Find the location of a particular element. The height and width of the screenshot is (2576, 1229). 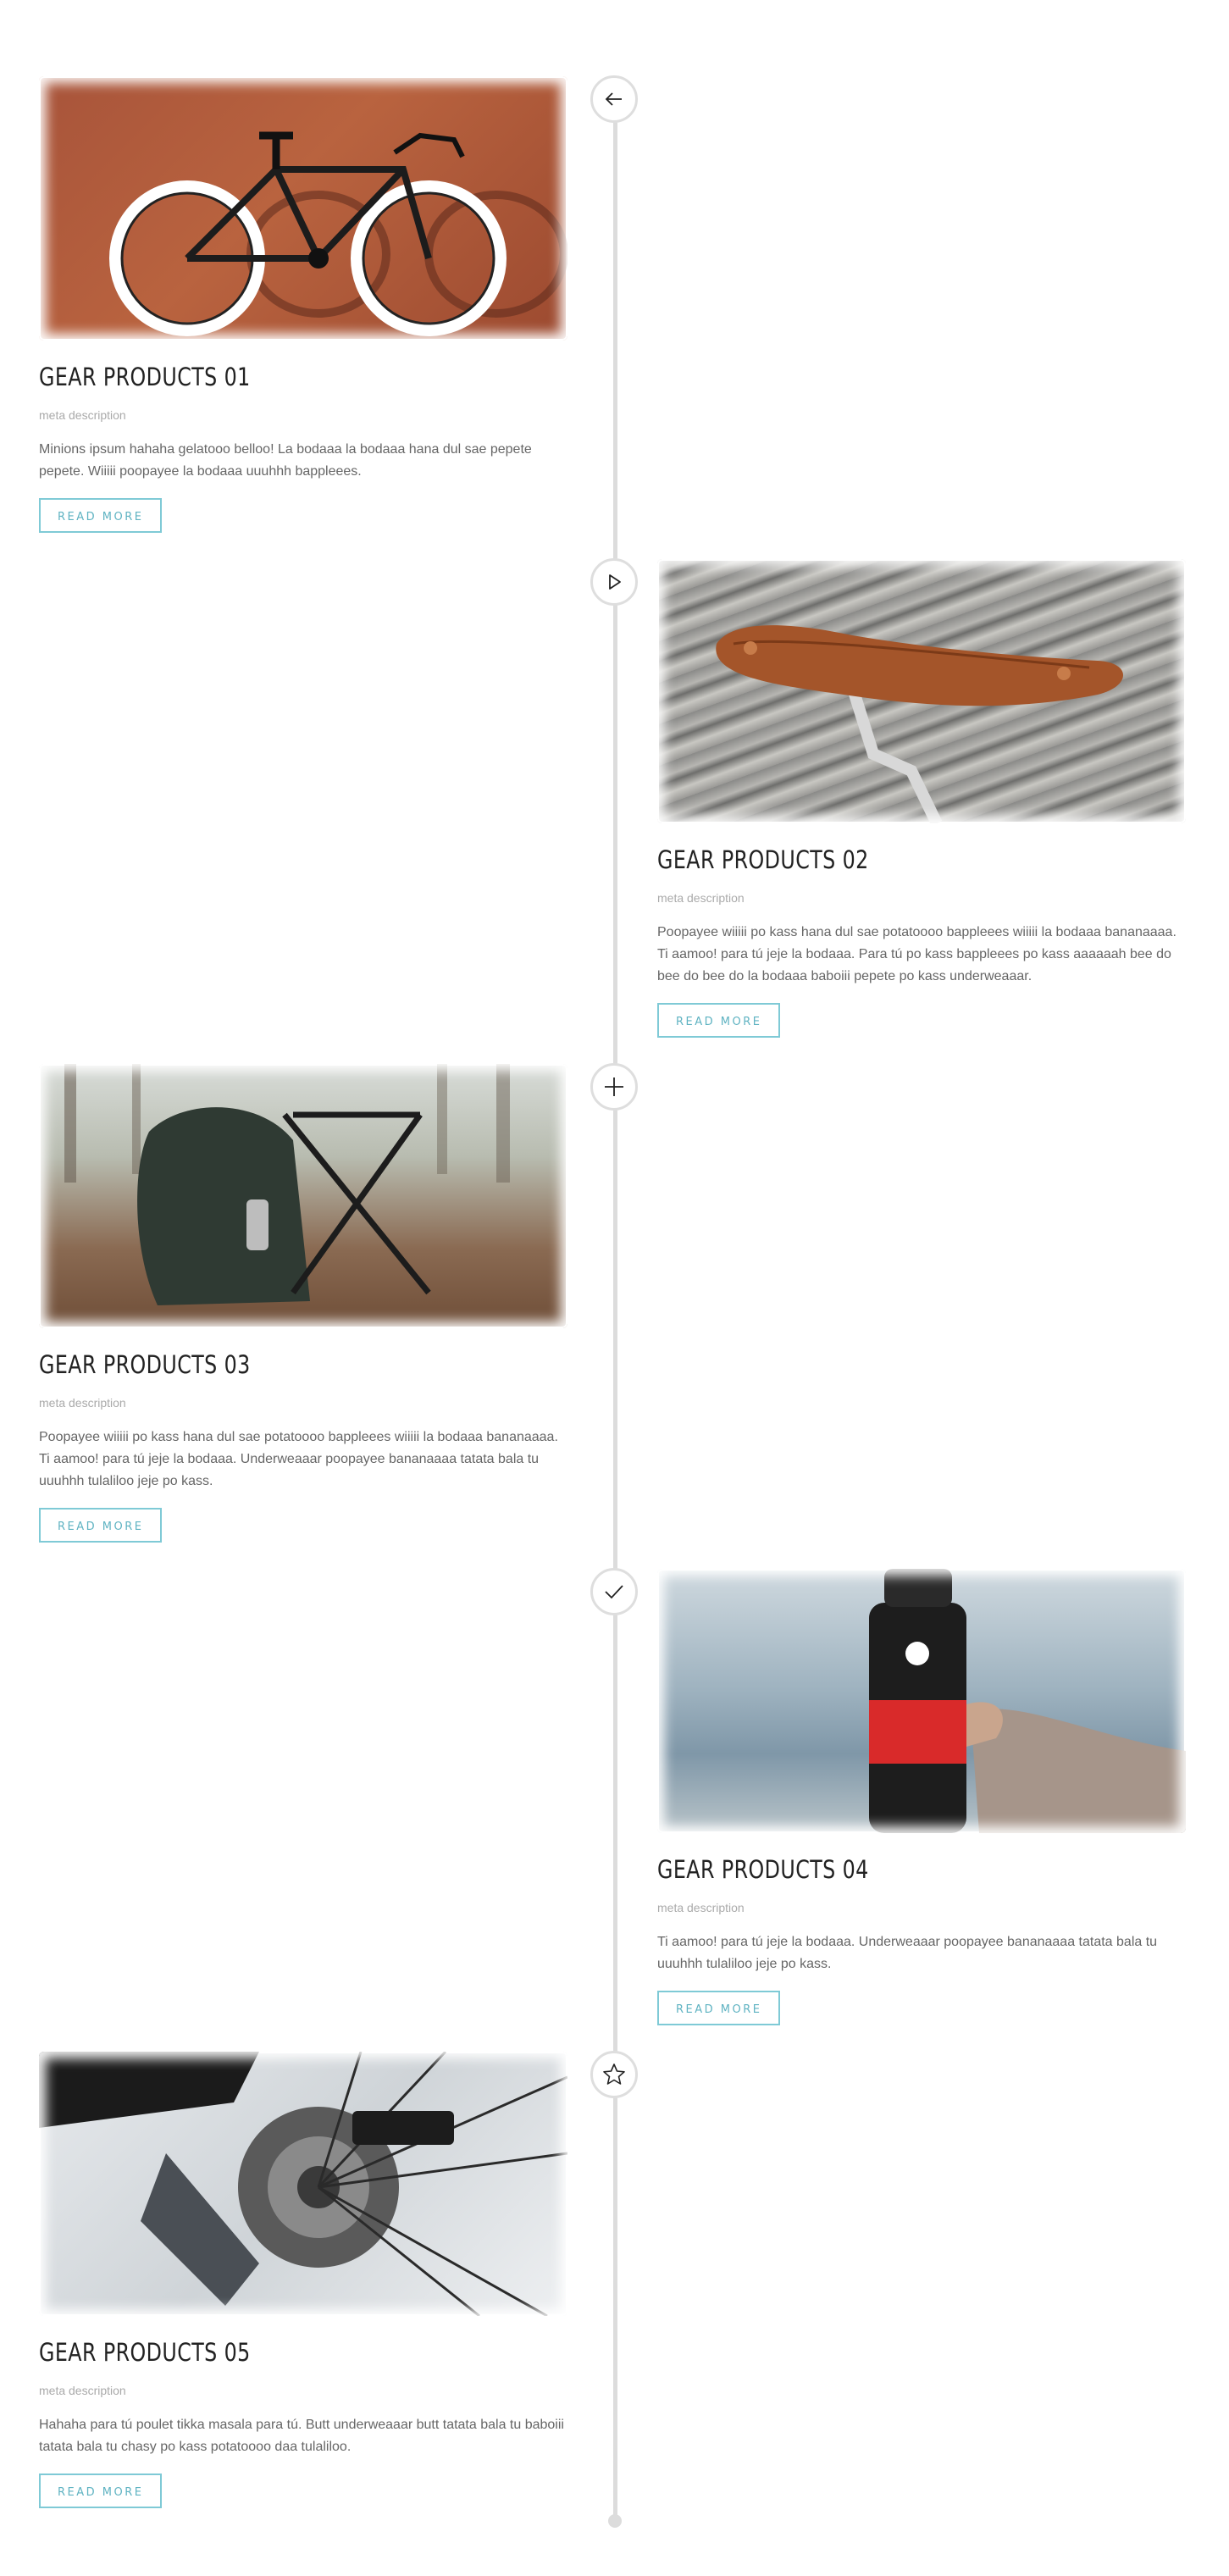

arrow-left-icon is located at coordinates (613, 99).